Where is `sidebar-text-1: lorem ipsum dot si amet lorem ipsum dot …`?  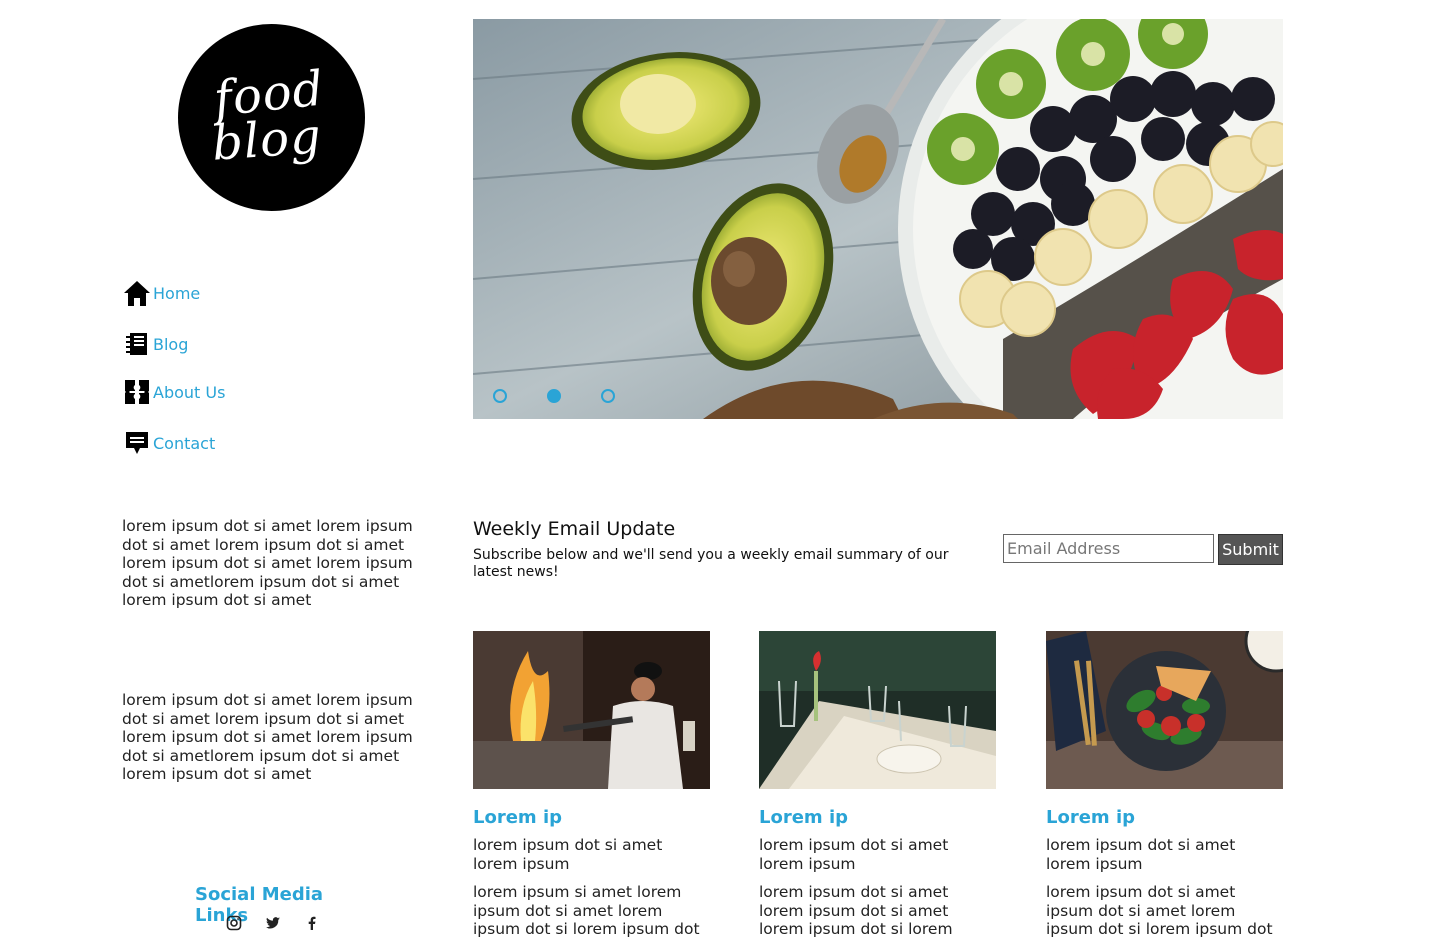 sidebar-text-1: lorem ipsum dot si amet lorem ipsum dot … is located at coordinates (267, 563).